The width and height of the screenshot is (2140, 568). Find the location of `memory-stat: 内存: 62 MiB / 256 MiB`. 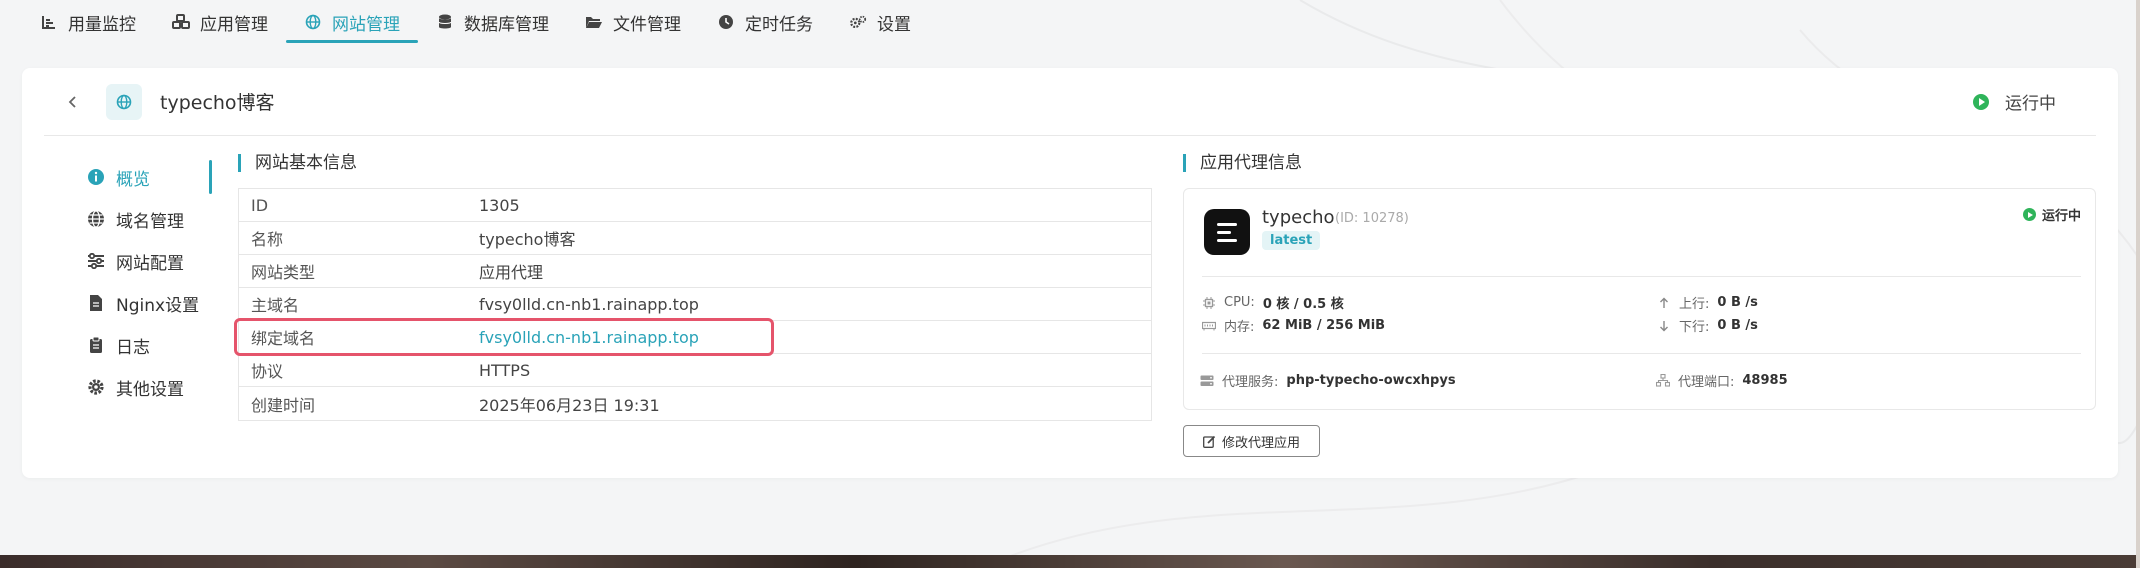

memory-stat: 内存: 62 MiB / 256 MiB is located at coordinates (1293, 325).